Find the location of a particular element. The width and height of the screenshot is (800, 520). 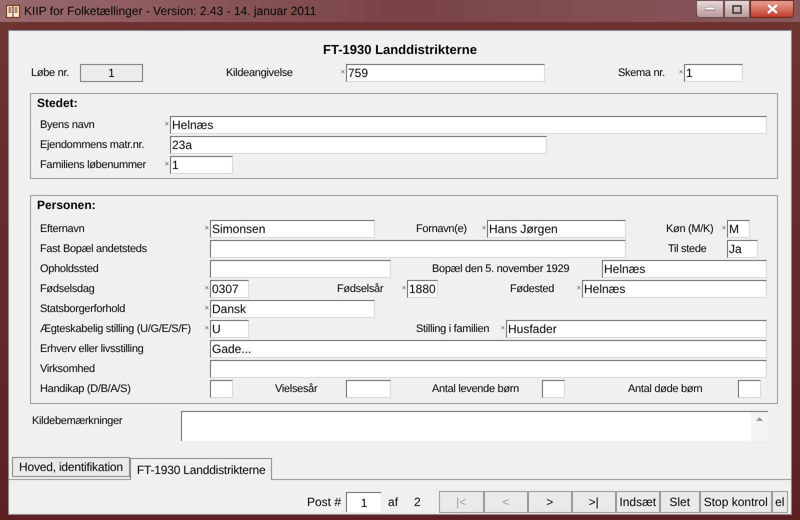

post-label: Post # is located at coordinates (324, 502).